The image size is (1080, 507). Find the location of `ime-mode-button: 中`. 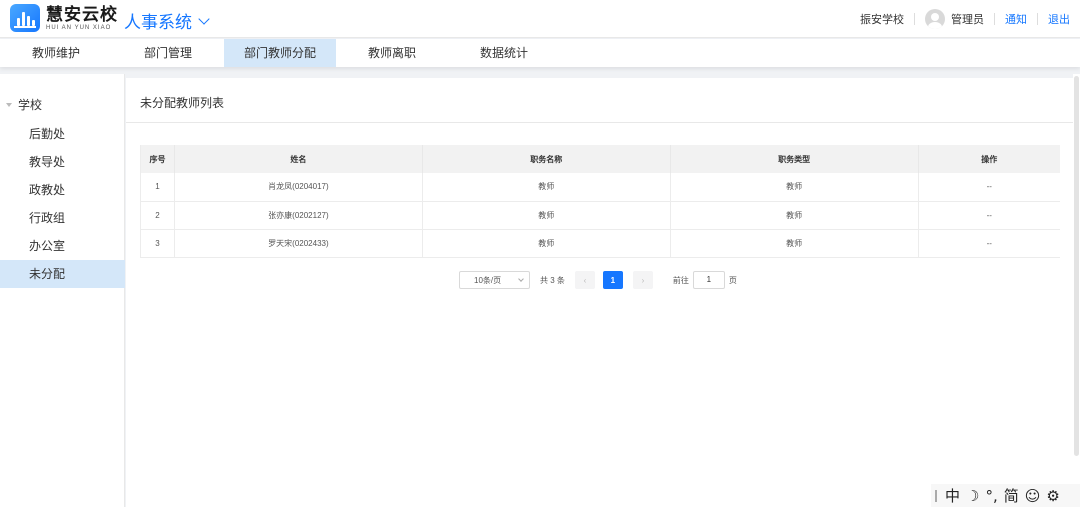

ime-mode-button: 中 is located at coordinates (952, 495).